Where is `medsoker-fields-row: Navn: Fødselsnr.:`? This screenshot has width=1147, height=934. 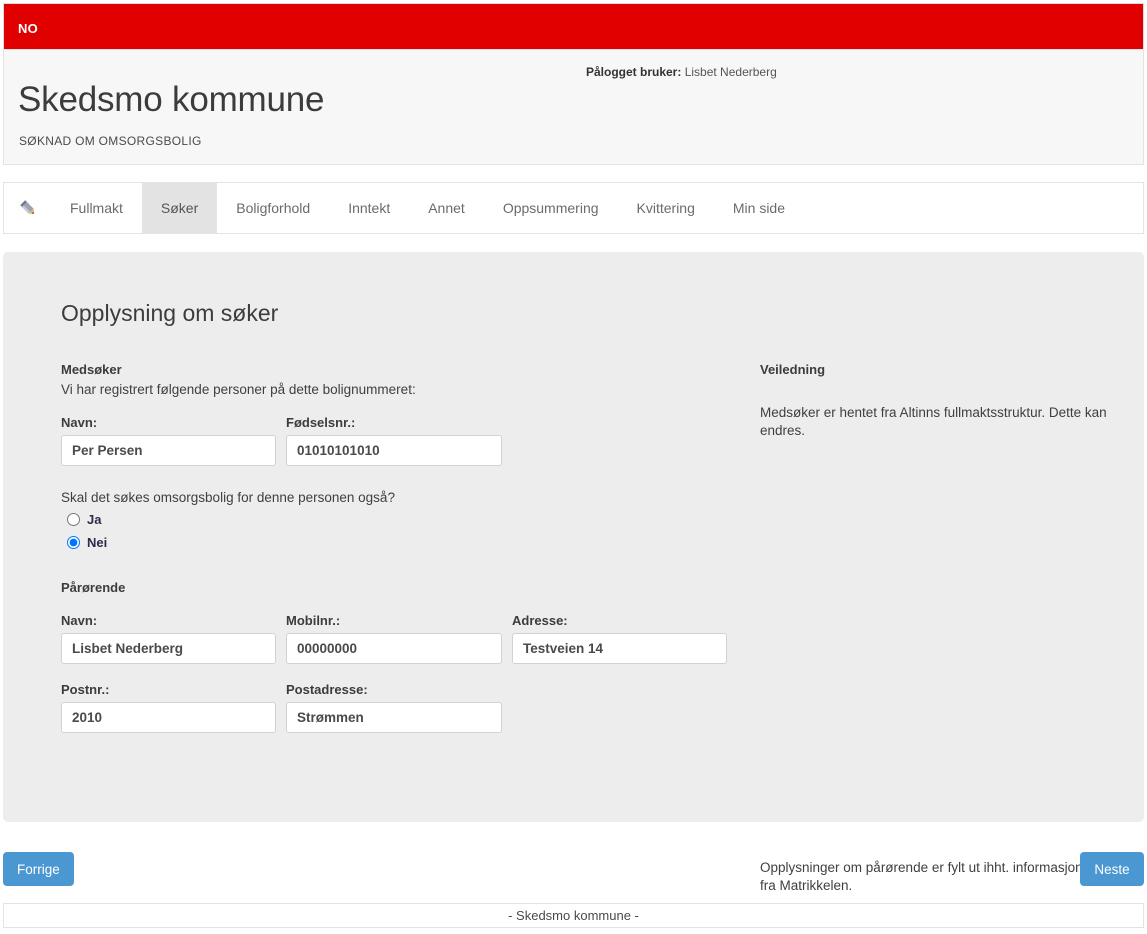 medsoker-fields-row: Navn: Fødselsnr.: is located at coordinates (396, 440).